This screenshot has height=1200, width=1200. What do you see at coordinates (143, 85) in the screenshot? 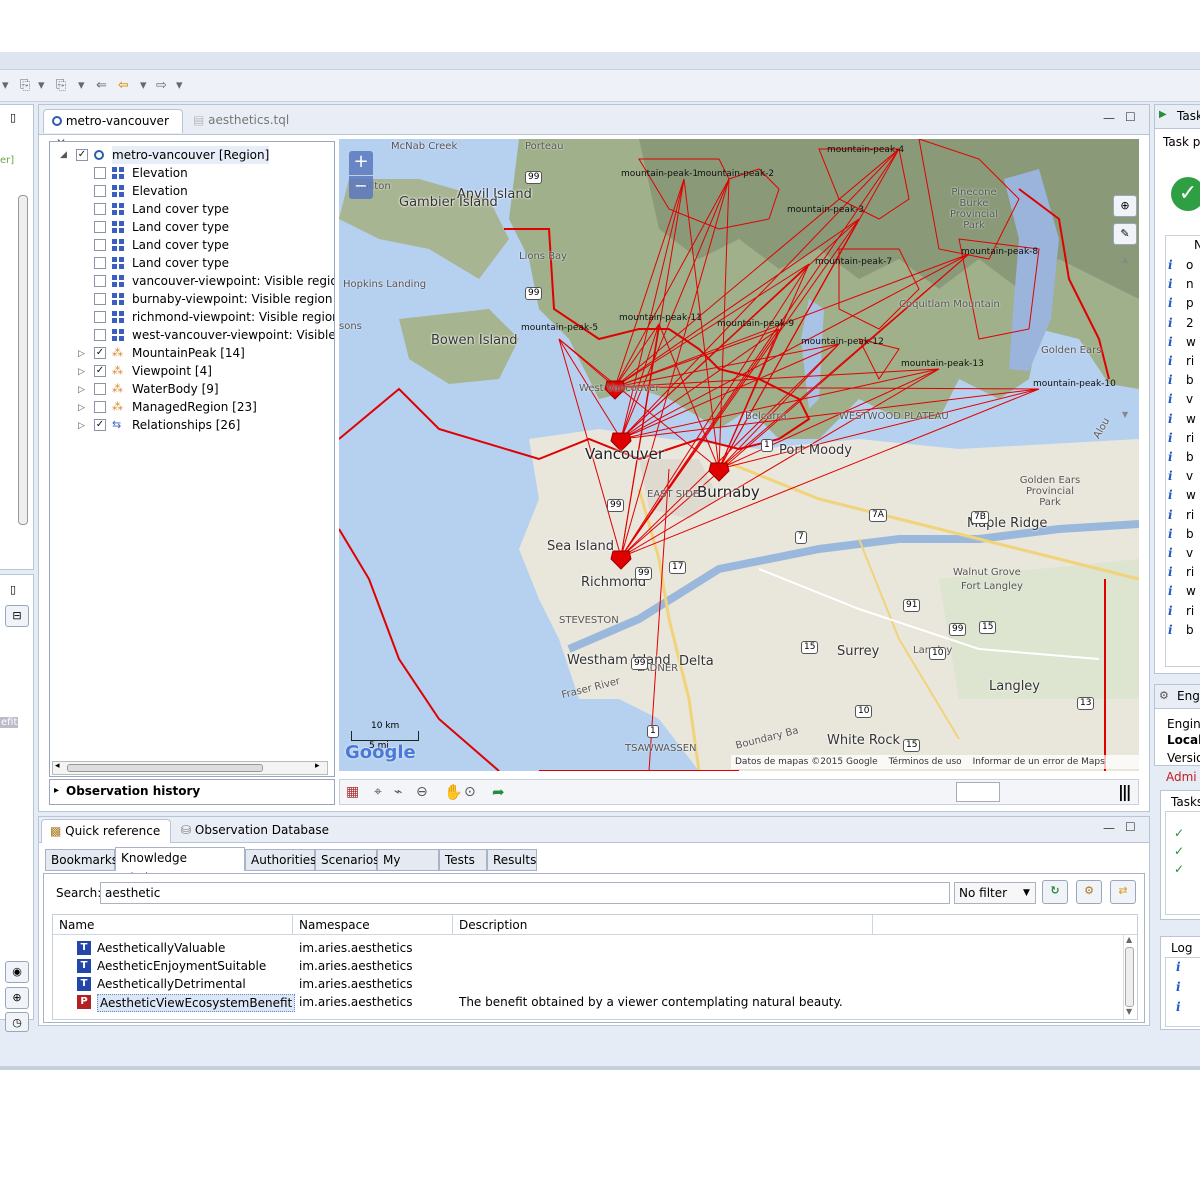
I see `dropdown-arrow-icon: ▾` at bounding box center [143, 85].